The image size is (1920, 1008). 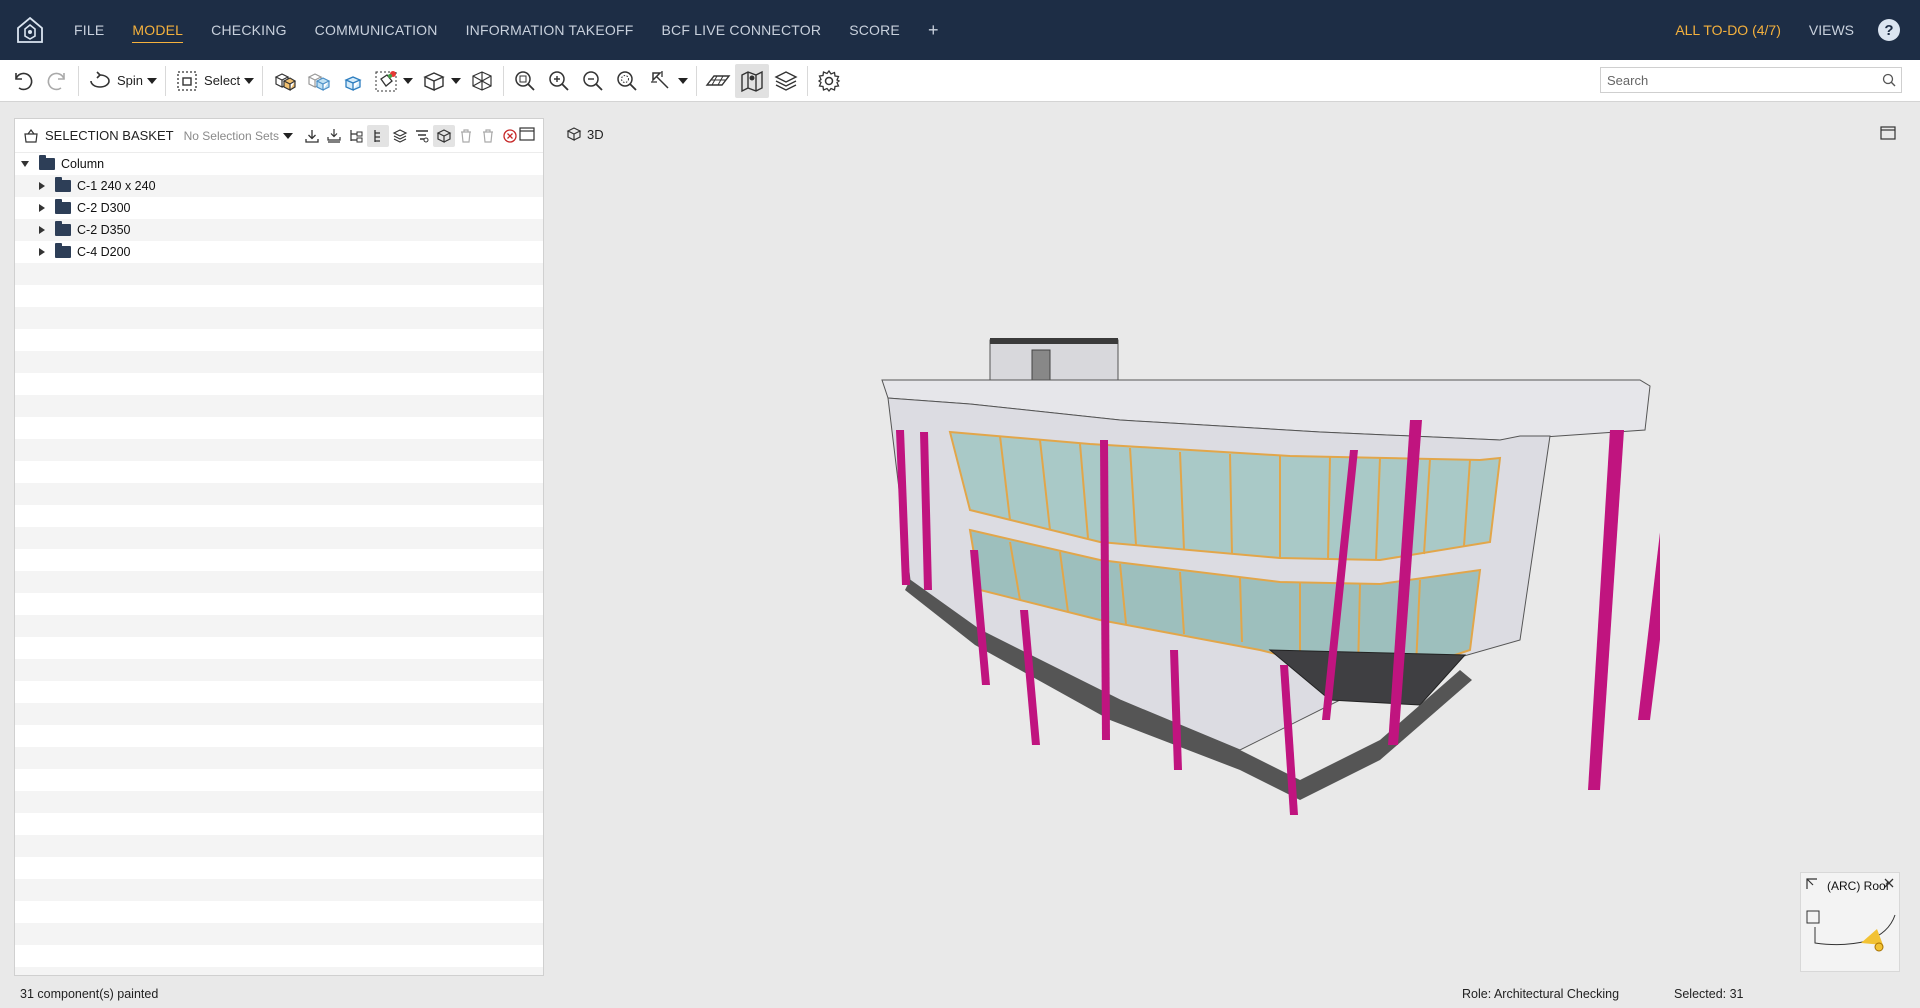 I want to click on trash-icon, so click(x=465, y=135).